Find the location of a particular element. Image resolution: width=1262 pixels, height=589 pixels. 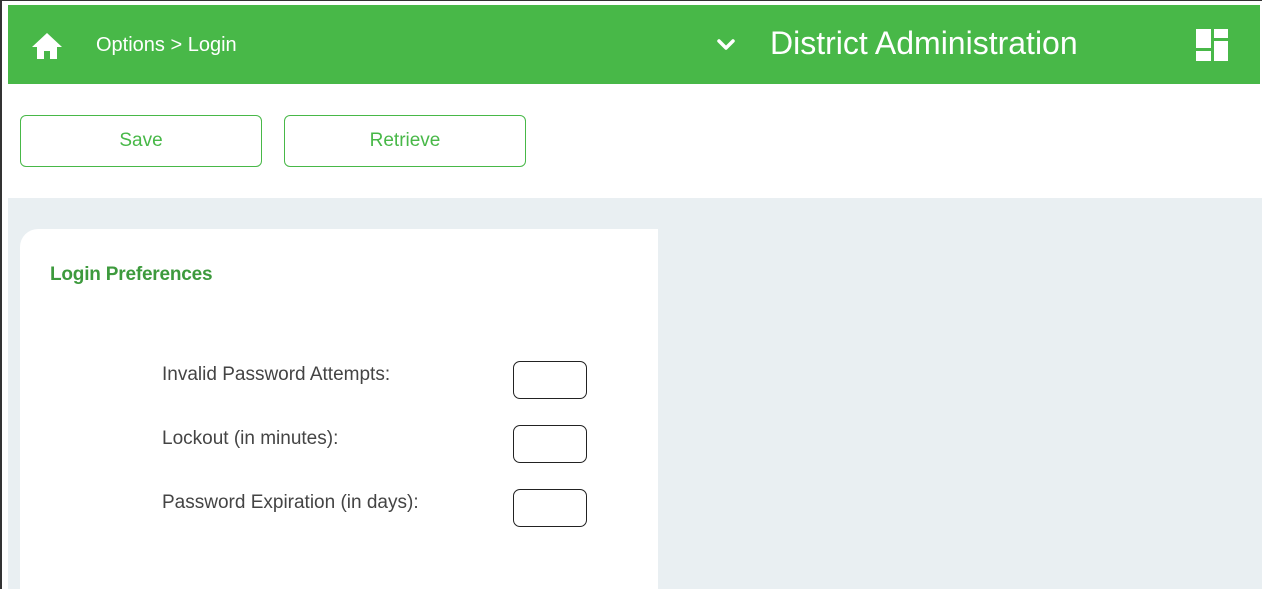

app-title: District Administration is located at coordinates (924, 43).